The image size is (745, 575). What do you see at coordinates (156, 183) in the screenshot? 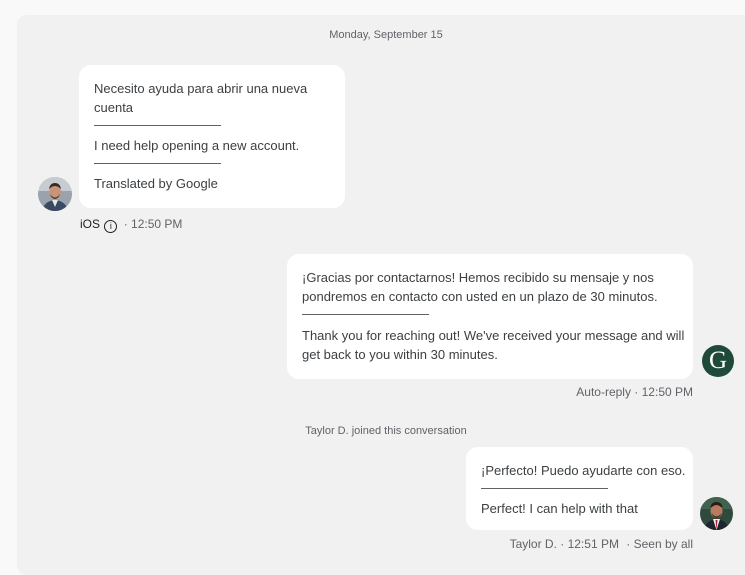
I see `translated-by-label: Translated by Google` at bounding box center [156, 183].